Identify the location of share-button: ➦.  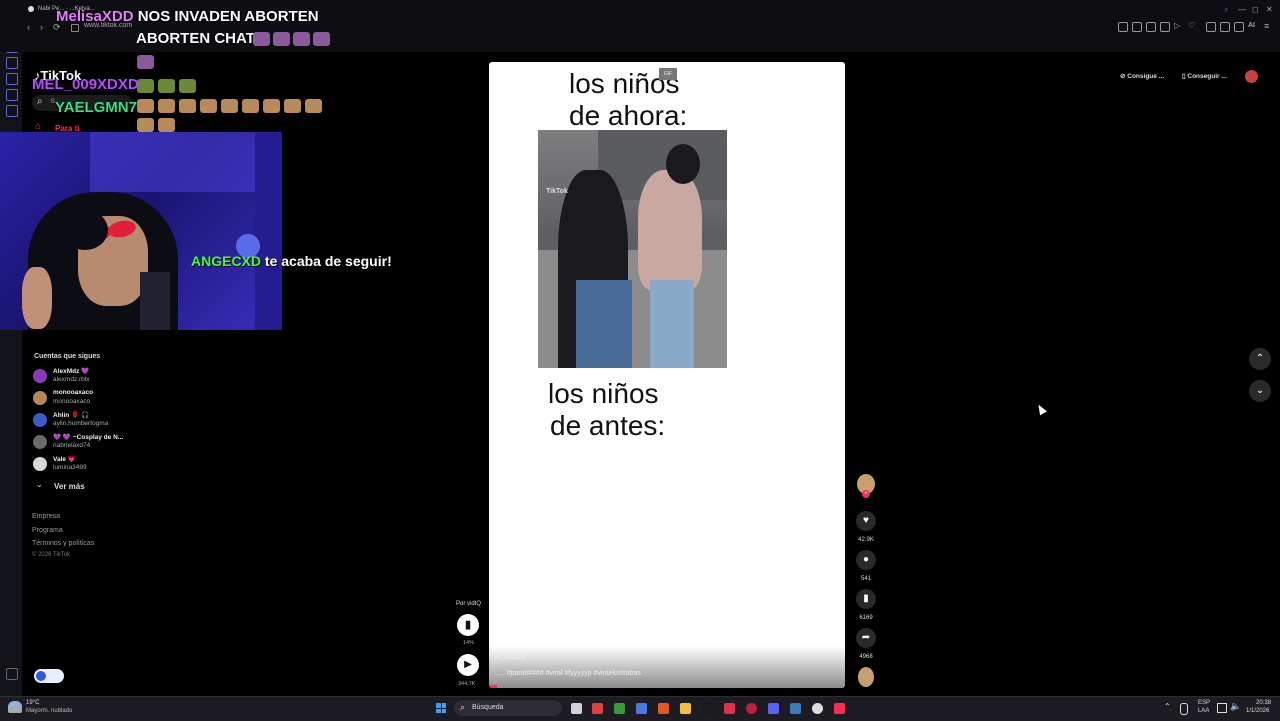
(866, 638).